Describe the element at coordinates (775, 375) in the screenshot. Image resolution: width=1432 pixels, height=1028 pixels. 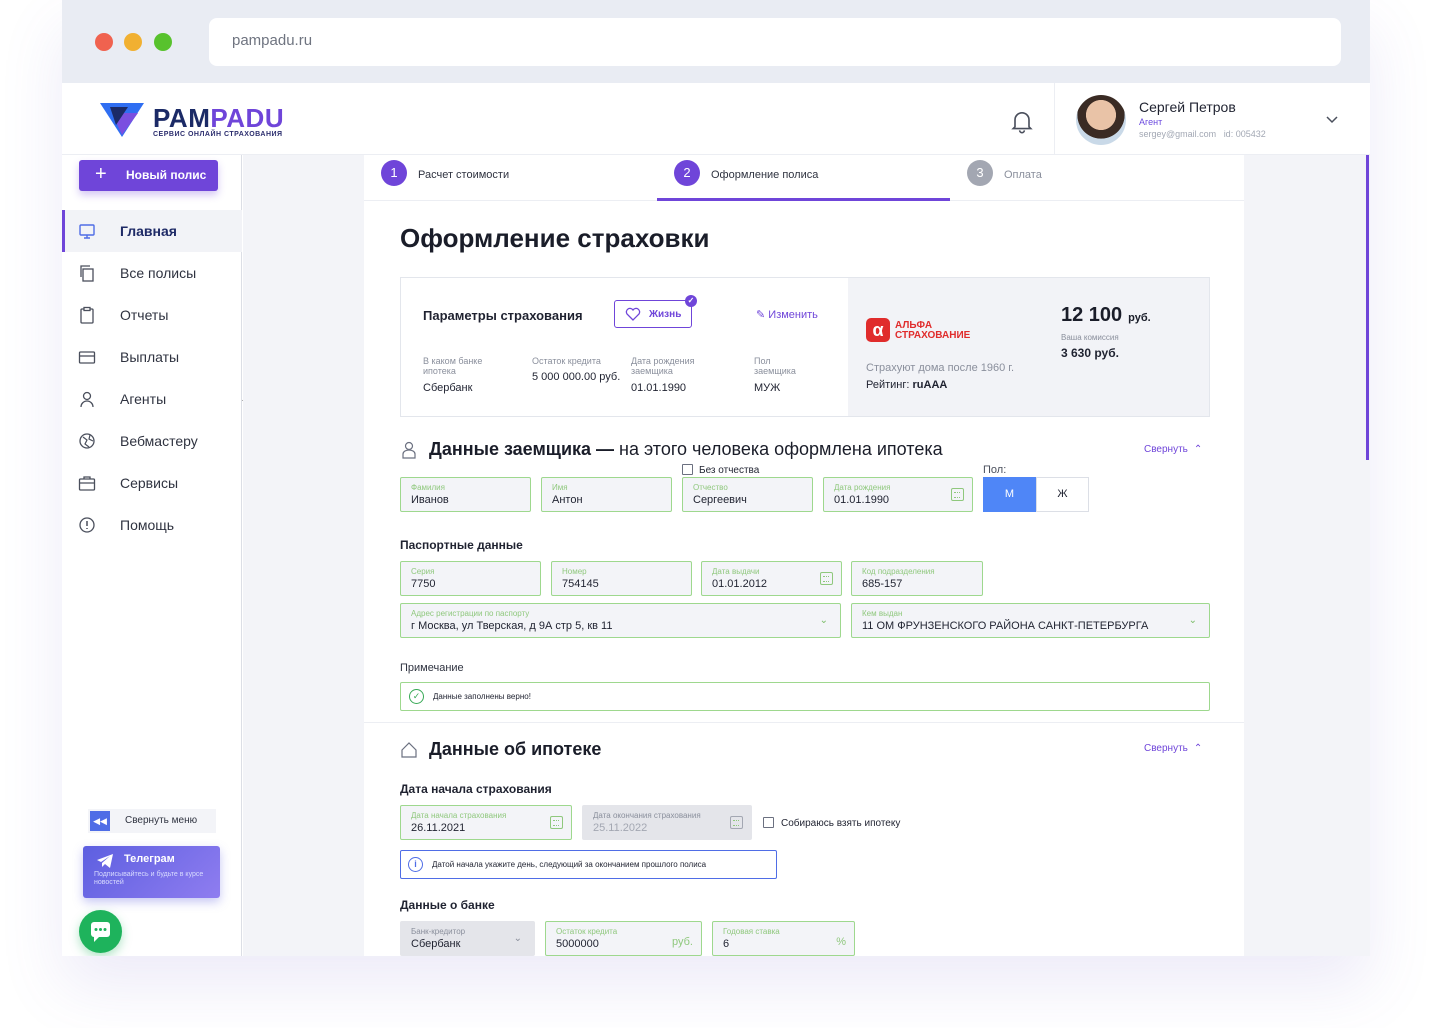
I see `param-sex: Пол заемщика МУЖ` at that location.